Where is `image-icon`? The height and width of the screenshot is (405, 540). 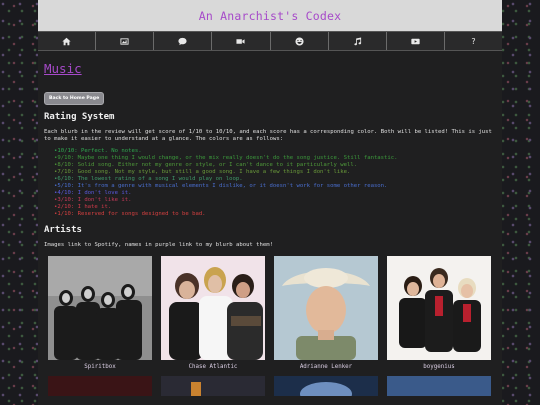 image-icon is located at coordinates (124, 41).